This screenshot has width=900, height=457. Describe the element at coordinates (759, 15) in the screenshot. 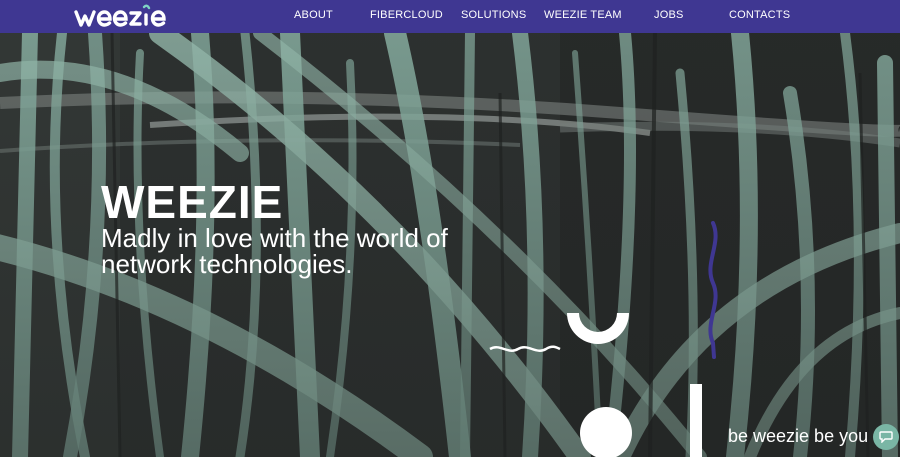

I see `nav-contacts: CONTACTS` at that location.